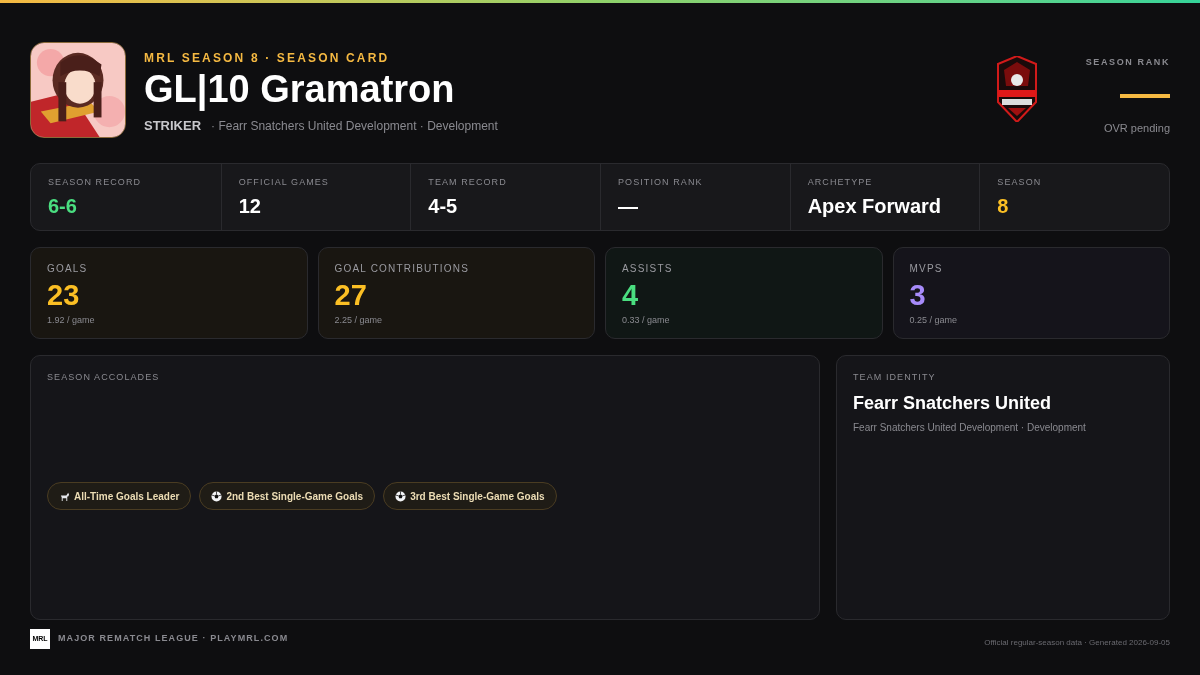  Describe the element at coordinates (64, 295) in the screenshot. I see `stat-value: 23` at that location.